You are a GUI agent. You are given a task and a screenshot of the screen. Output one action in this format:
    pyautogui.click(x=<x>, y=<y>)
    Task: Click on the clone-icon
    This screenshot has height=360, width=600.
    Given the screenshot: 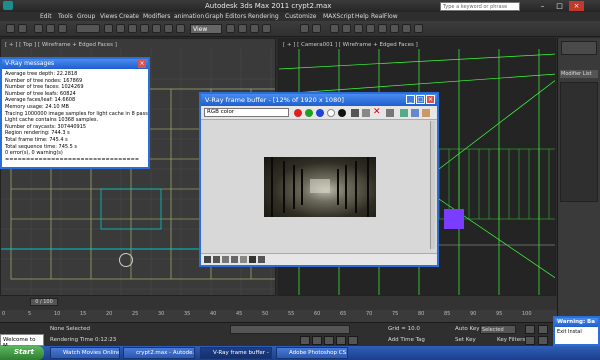 What is the action you would take?
    pyautogui.click(x=366, y=113)
    